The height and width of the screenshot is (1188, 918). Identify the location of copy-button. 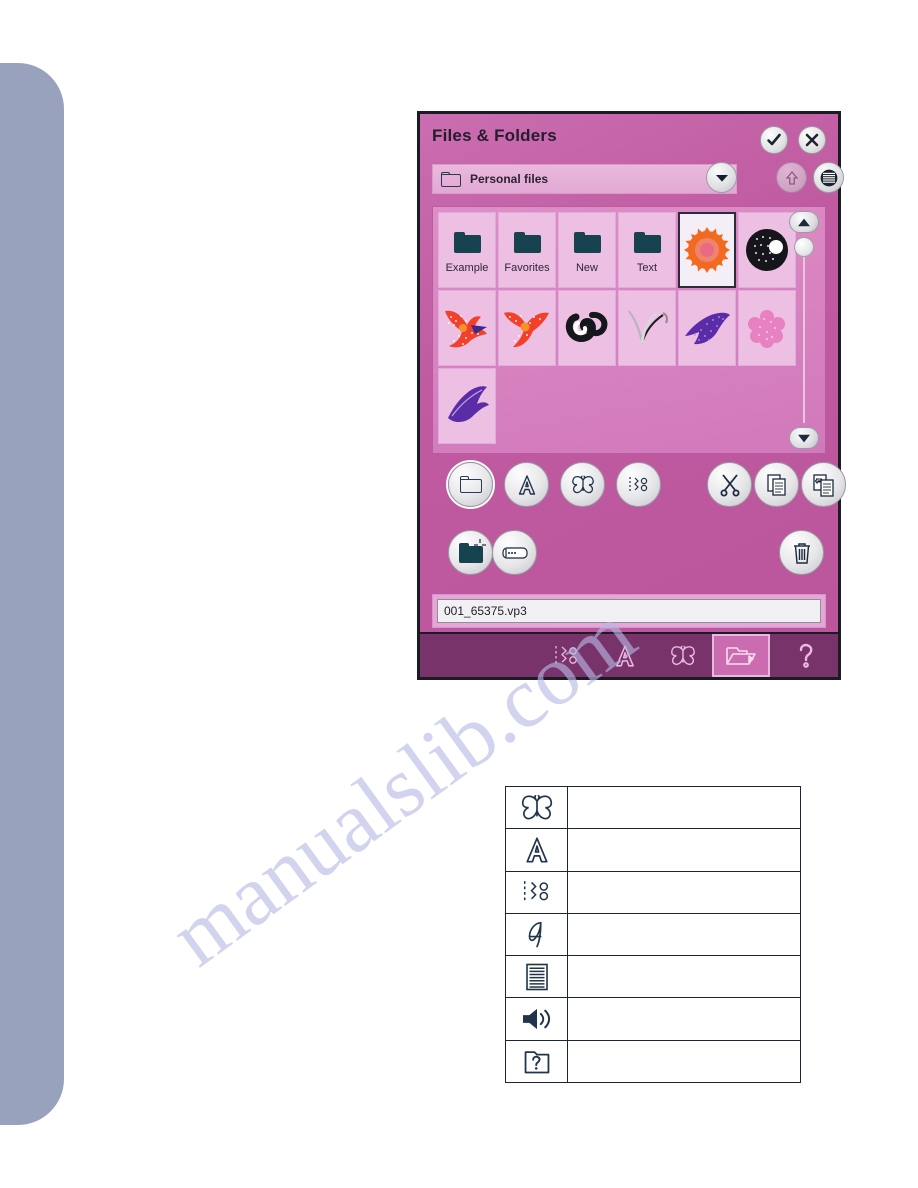
(776, 484).